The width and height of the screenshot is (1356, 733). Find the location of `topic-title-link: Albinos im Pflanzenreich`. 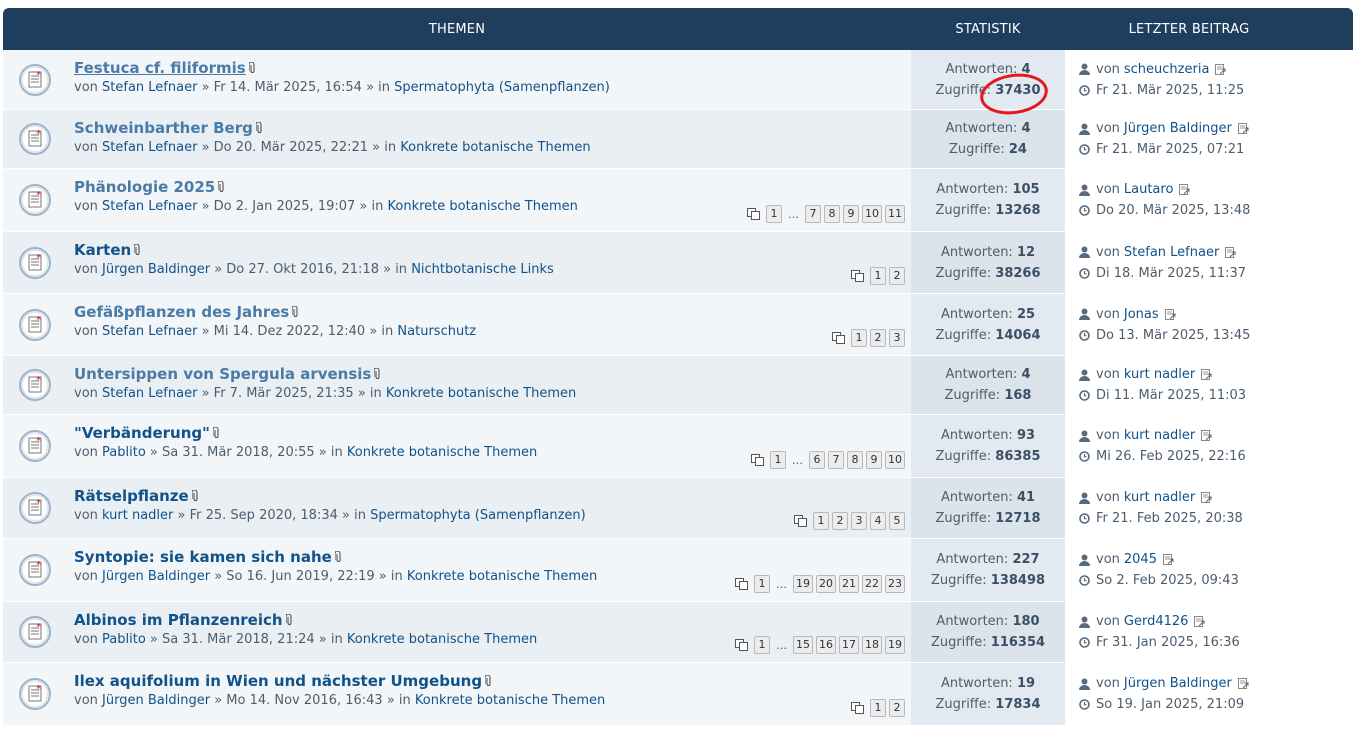

topic-title-link: Albinos im Pflanzenreich is located at coordinates (178, 620).